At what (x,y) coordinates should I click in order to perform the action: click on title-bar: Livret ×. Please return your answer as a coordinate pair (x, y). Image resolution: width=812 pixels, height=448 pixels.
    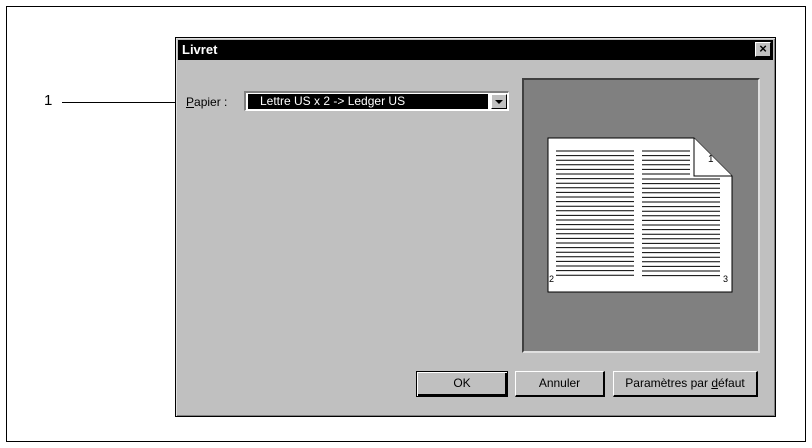
    Looking at the image, I should click on (475, 50).